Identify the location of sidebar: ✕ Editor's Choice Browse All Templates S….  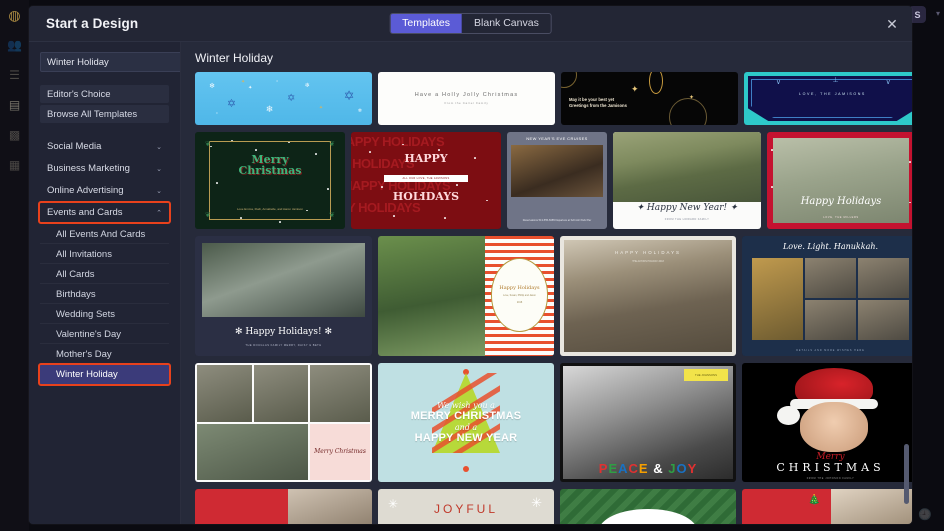
(105, 283).